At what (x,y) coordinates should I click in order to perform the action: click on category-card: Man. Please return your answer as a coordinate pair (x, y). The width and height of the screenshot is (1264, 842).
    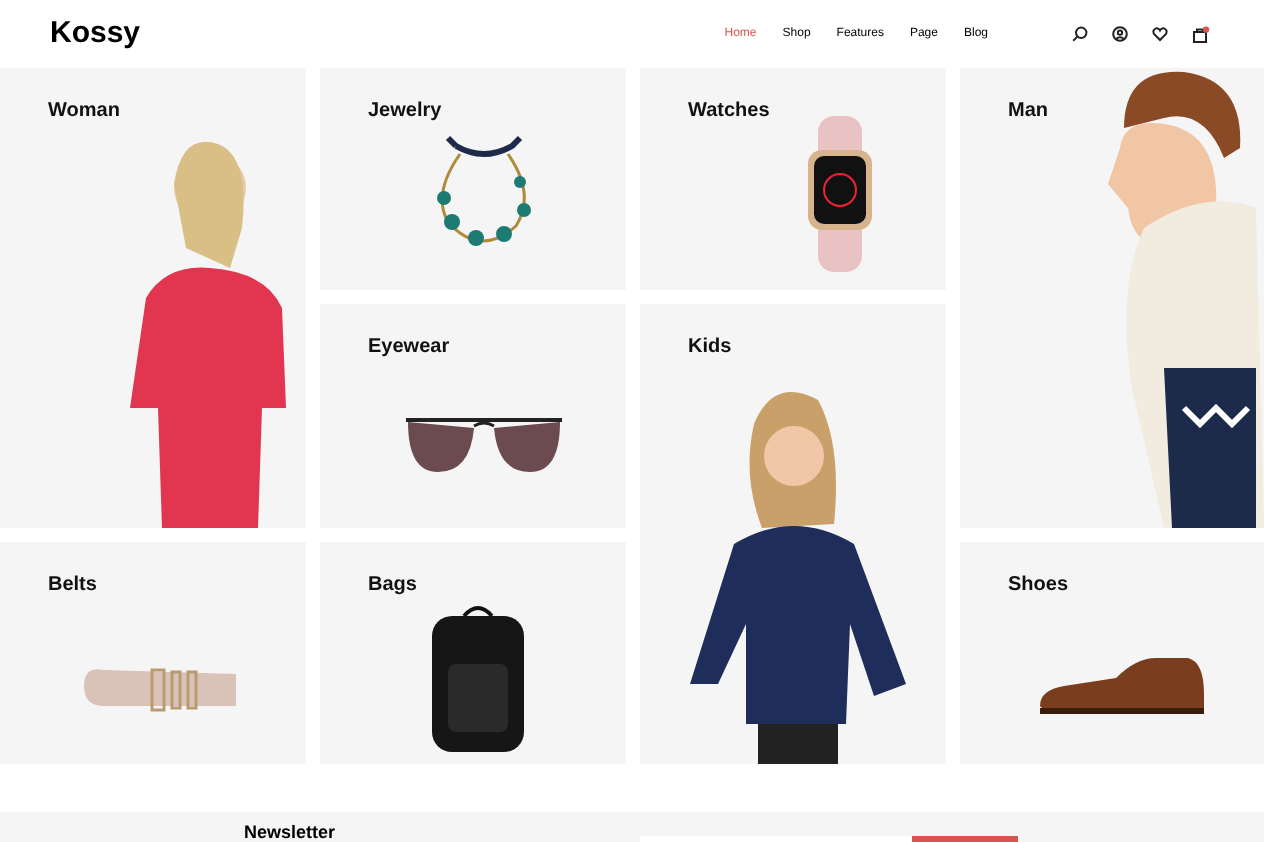
    Looking at the image, I should click on (1112, 298).